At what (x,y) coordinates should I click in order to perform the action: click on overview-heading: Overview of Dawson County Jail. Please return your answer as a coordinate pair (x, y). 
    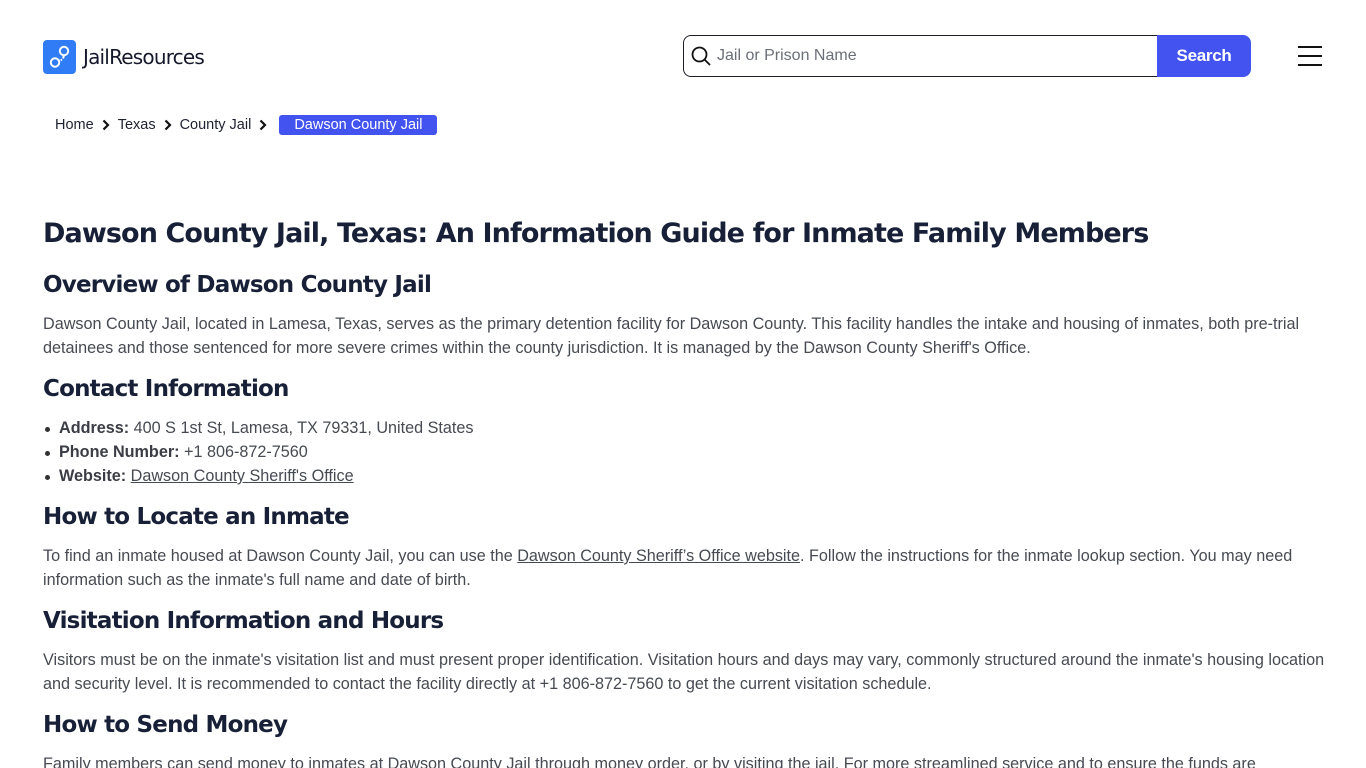
    Looking at the image, I should click on (237, 285).